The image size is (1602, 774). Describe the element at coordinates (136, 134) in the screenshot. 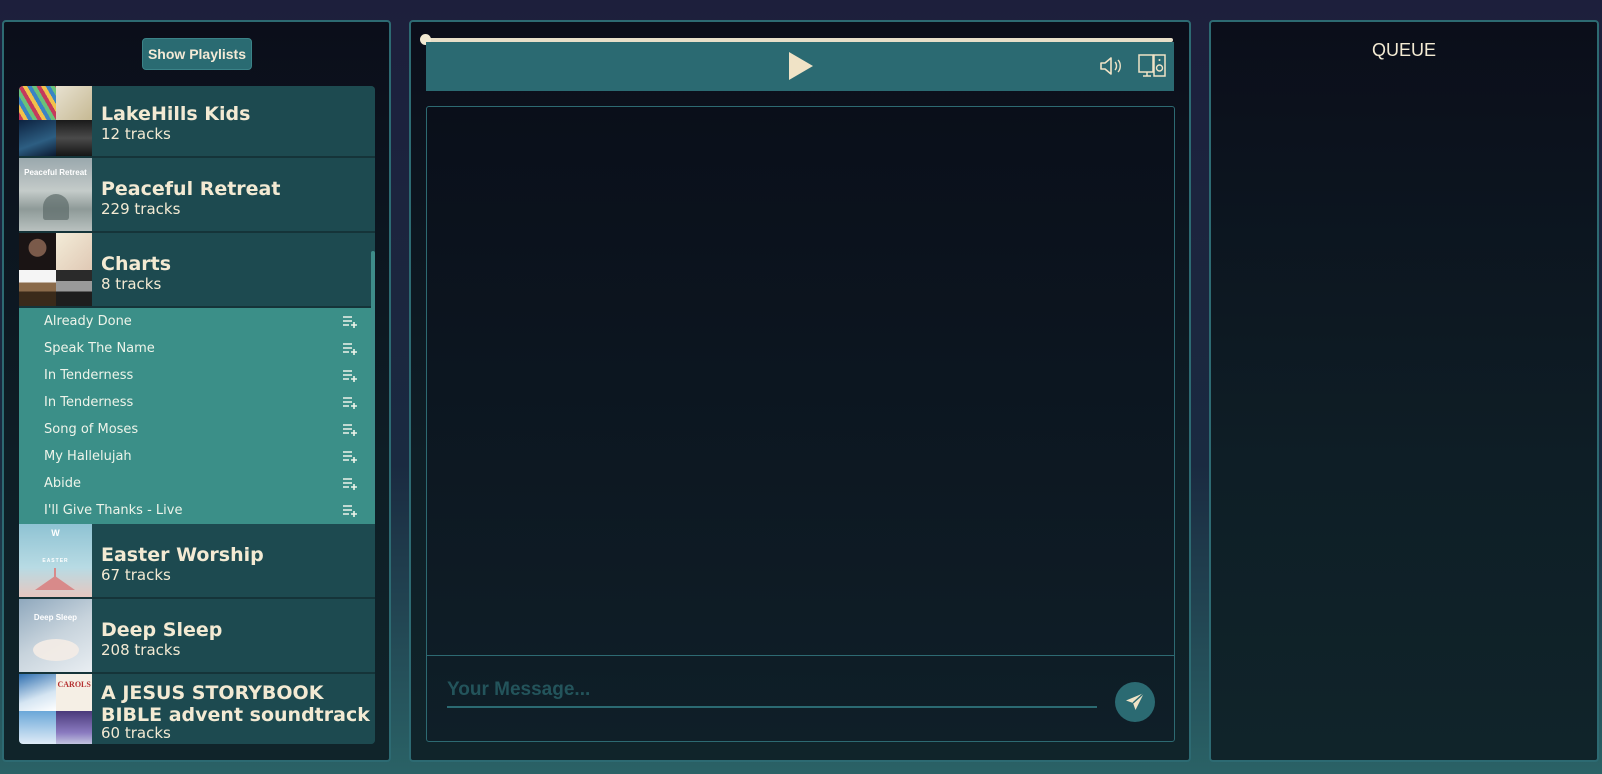

I see `playlist-track-count: 12 tracks` at that location.